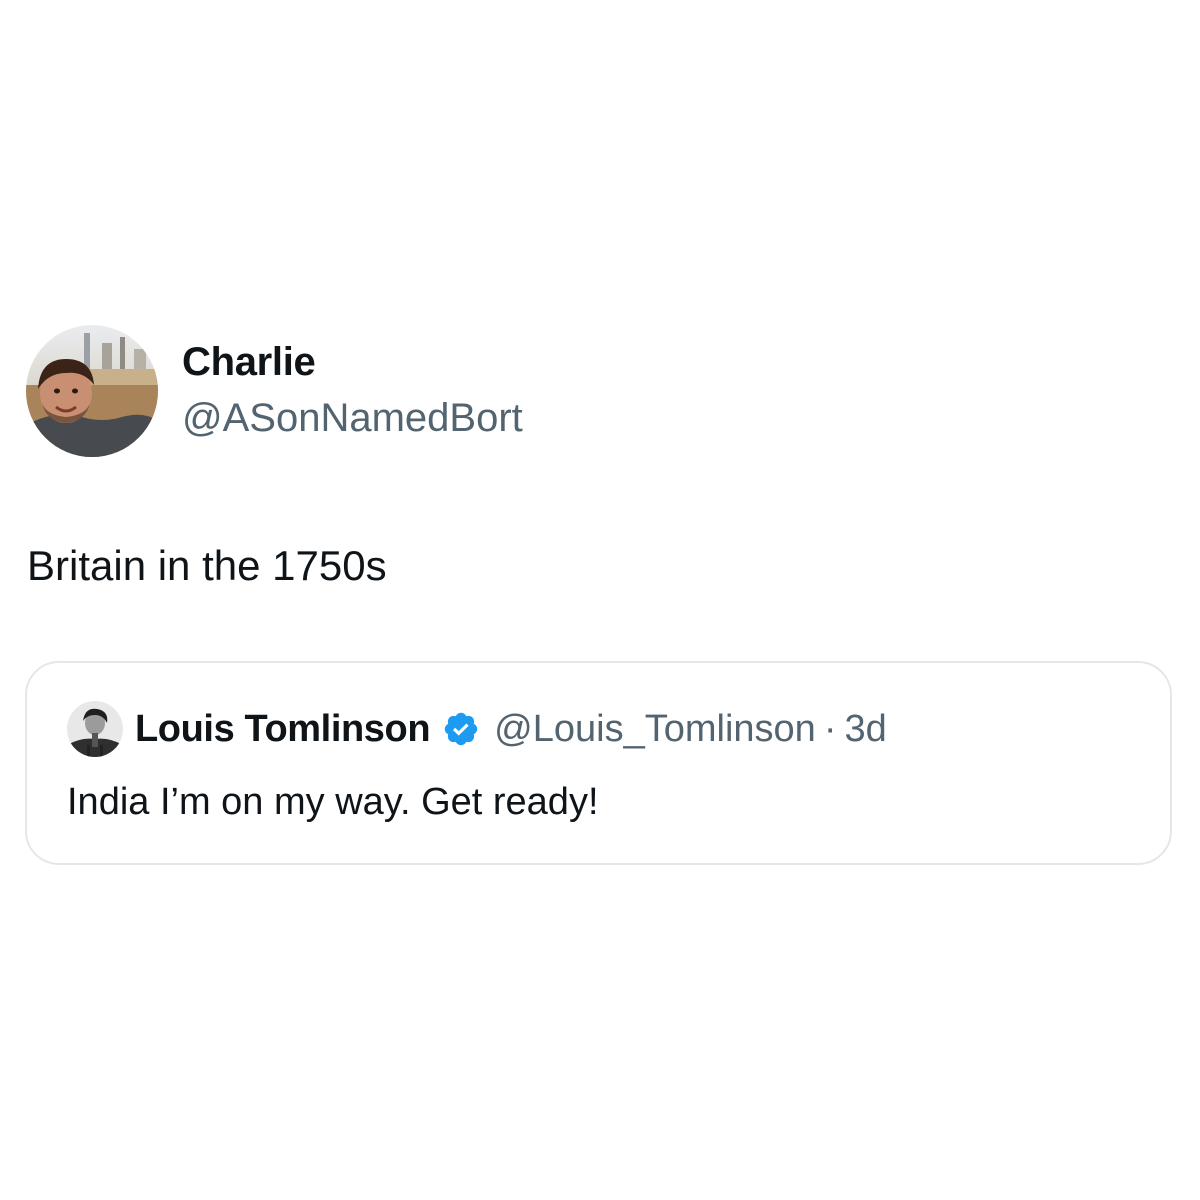 This screenshot has height=1200, width=1200. Describe the element at coordinates (92, 391) in the screenshot. I see `author-avatar` at that location.